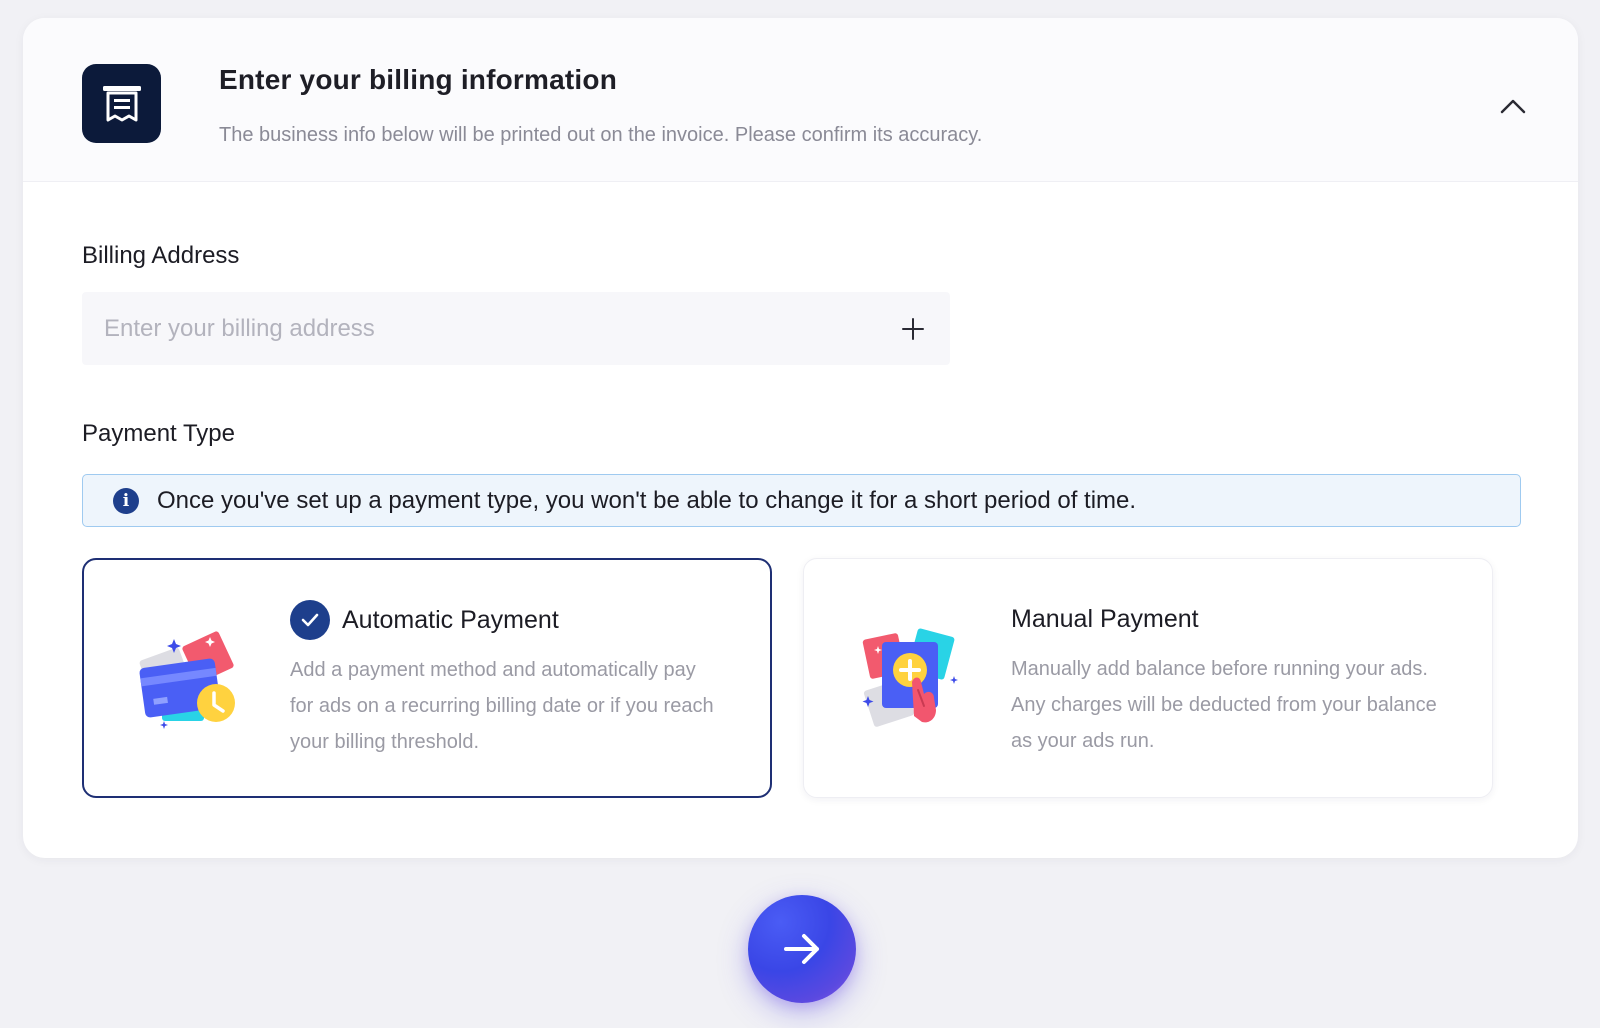  I want to click on billing-address-input, so click(516, 328).